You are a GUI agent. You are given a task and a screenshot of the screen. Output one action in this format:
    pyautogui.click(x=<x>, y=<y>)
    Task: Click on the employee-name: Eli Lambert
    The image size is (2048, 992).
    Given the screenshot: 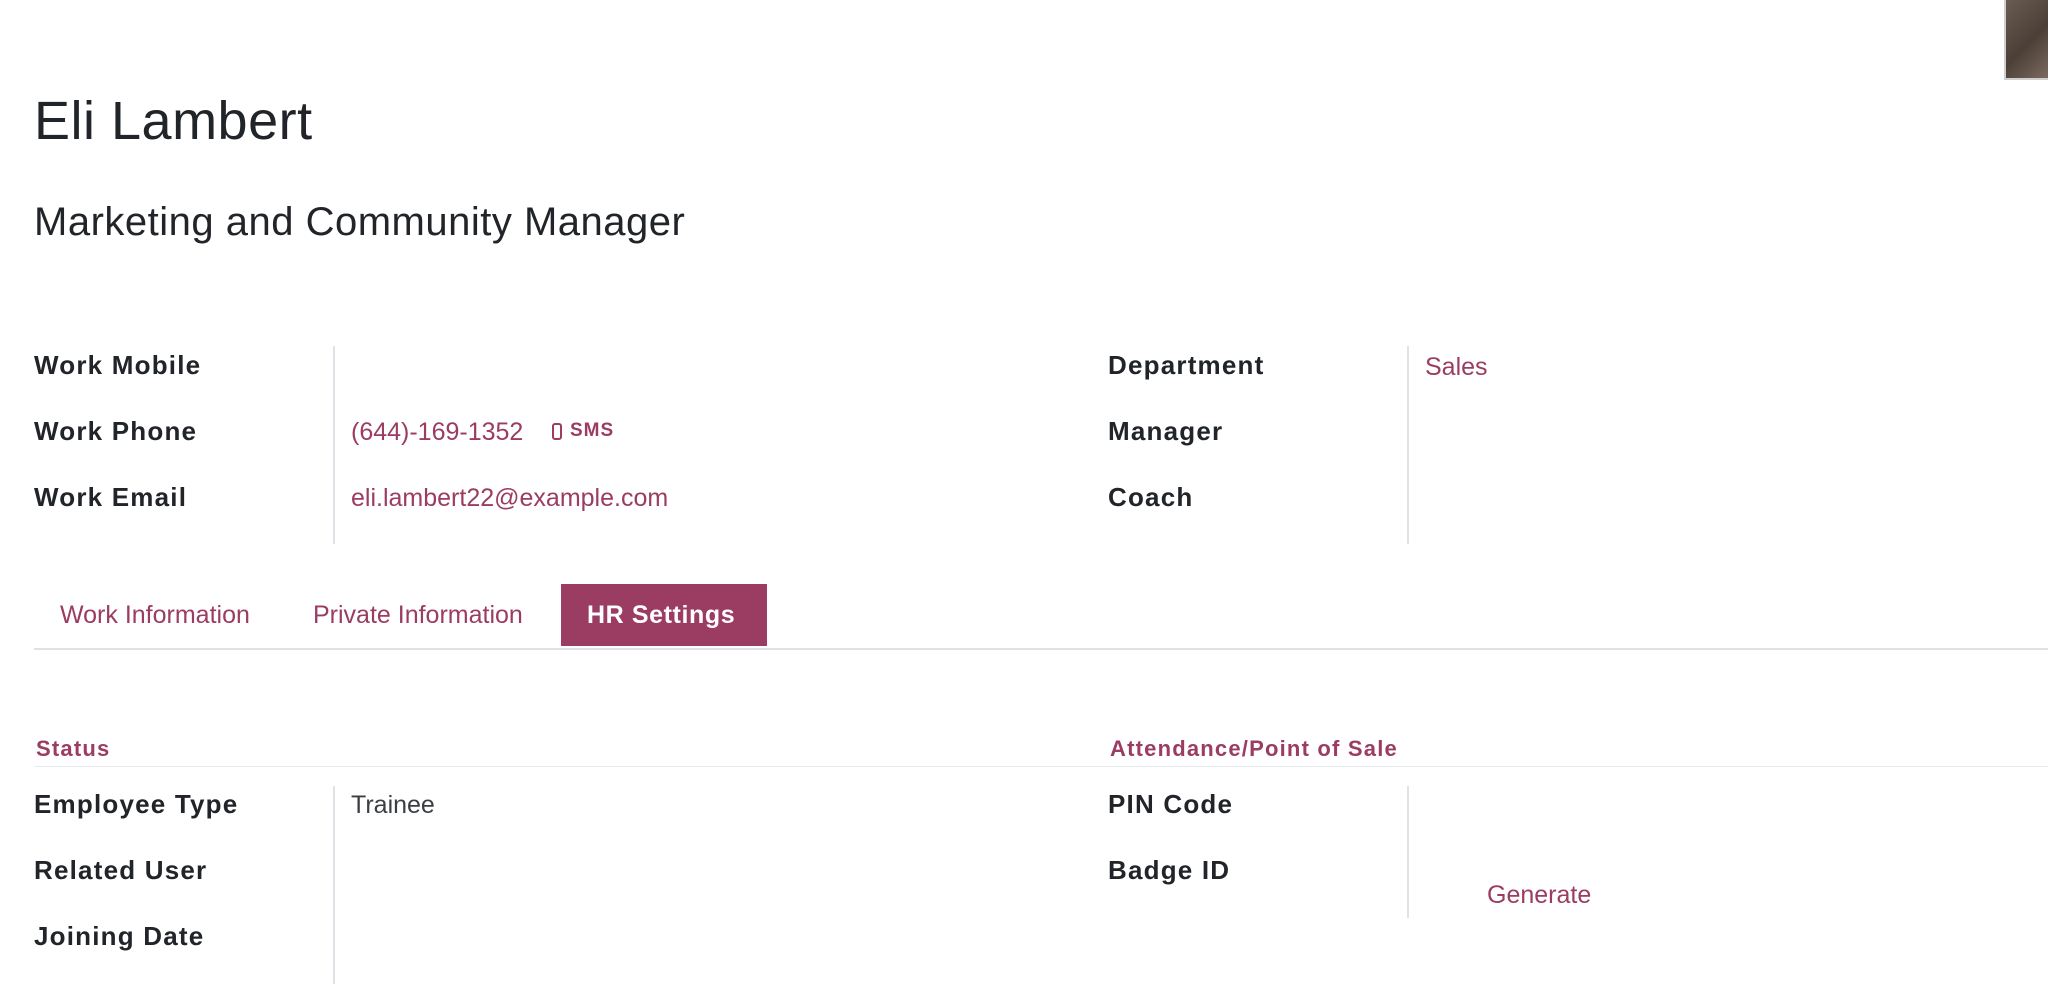 What is the action you would take?
    pyautogui.click(x=173, y=121)
    